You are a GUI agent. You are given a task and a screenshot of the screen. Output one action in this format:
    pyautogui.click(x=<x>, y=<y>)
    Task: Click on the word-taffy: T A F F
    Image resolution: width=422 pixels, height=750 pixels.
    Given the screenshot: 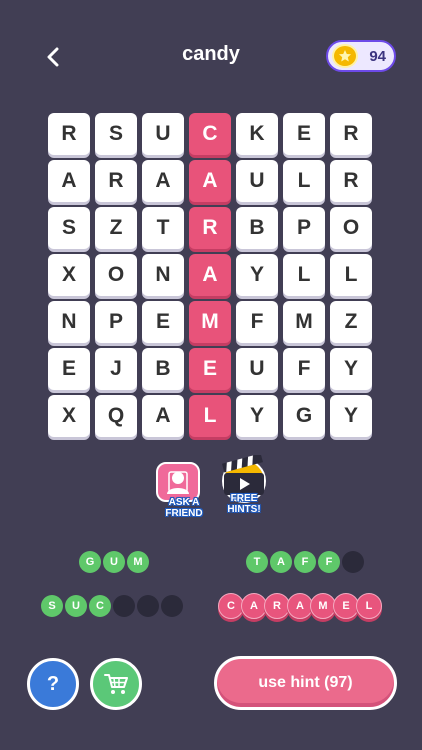 What is the action you would take?
    pyautogui.click(x=305, y=562)
    